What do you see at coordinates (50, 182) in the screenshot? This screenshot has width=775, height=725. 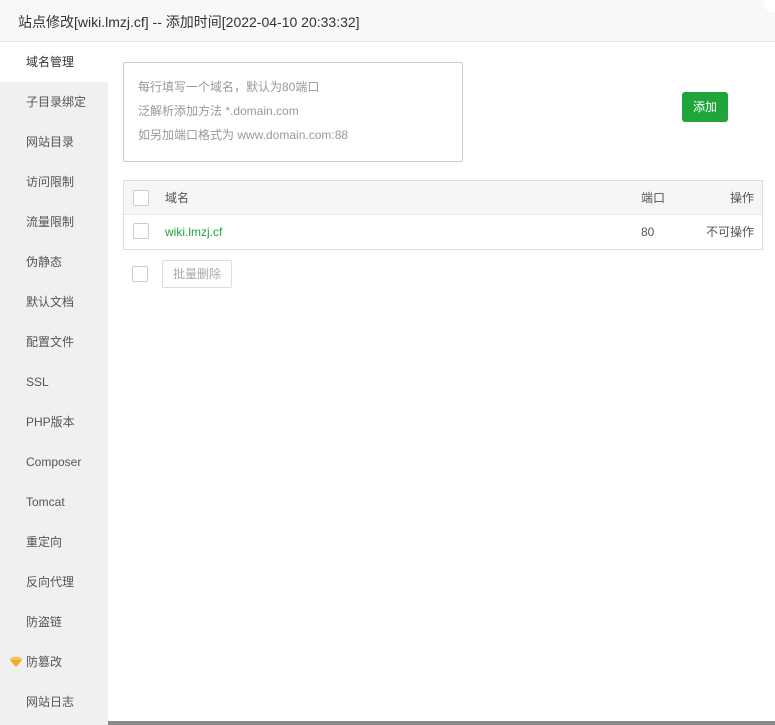 I see `sidebar-item-label: 访问限制` at bounding box center [50, 182].